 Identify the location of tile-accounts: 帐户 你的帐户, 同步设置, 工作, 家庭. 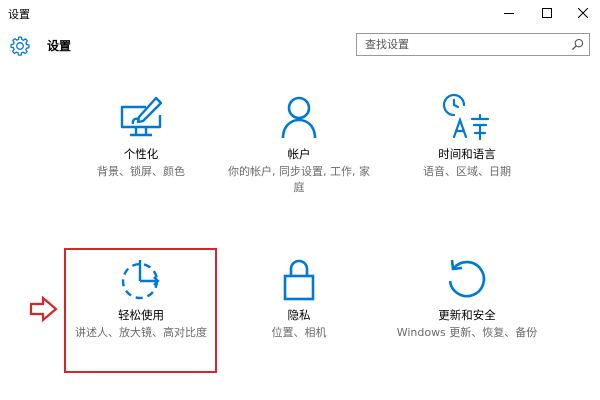
(299, 144).